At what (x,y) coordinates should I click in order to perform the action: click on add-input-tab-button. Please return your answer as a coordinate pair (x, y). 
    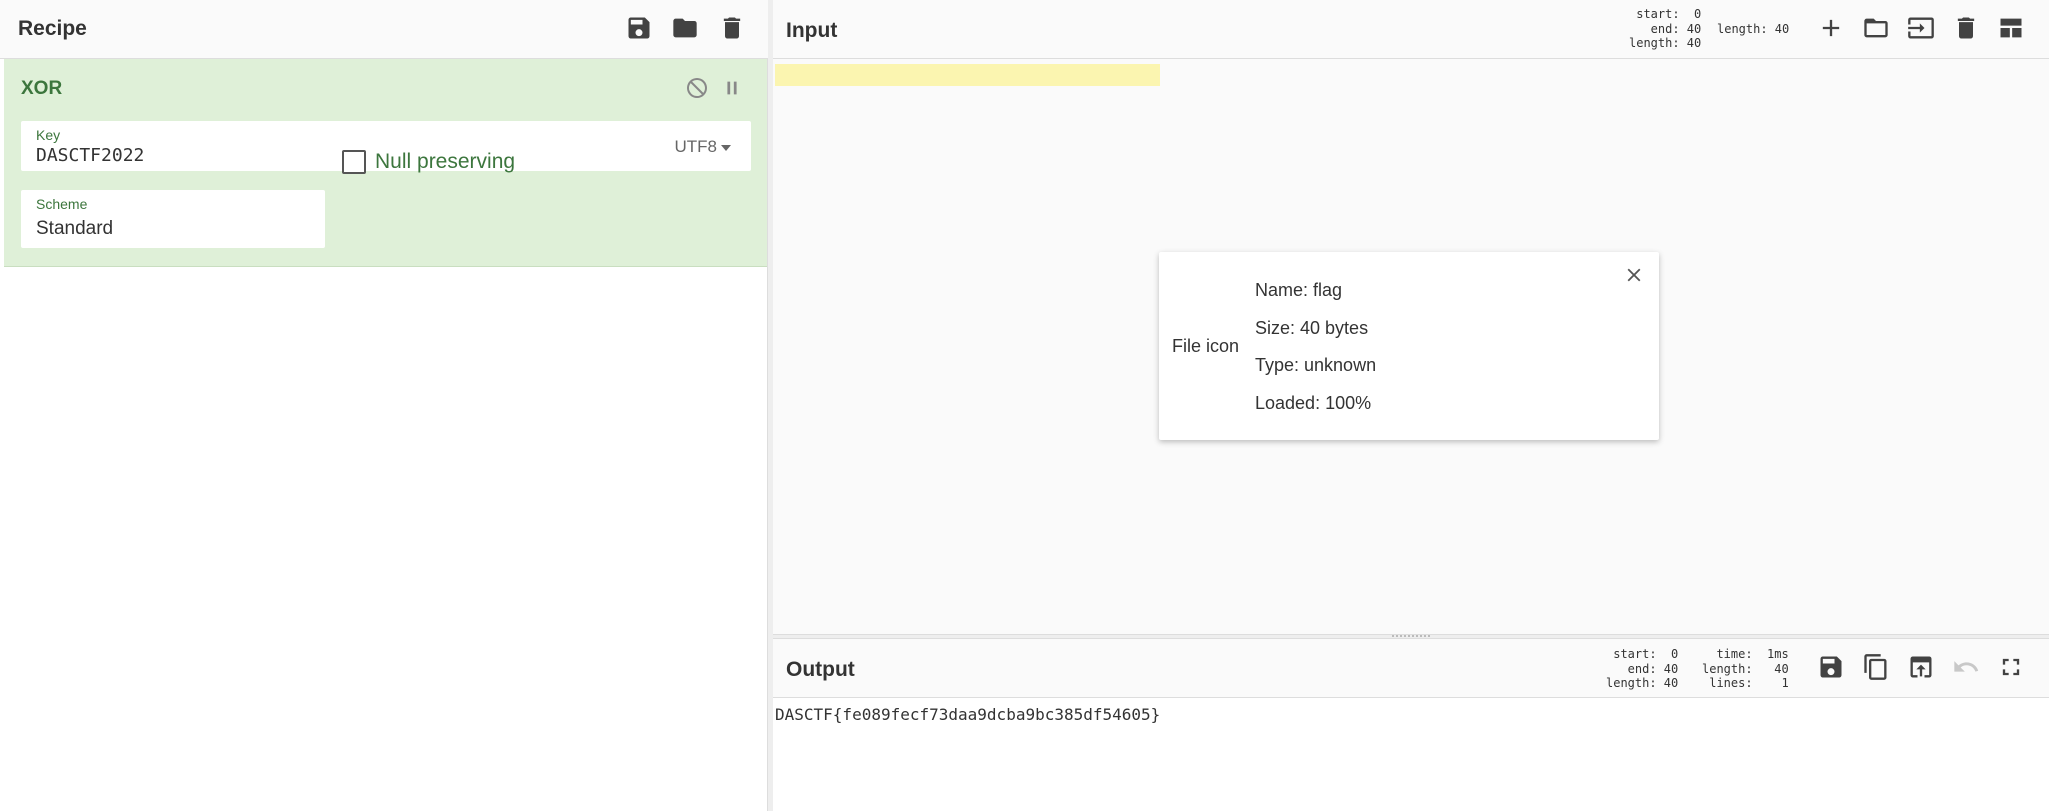
    Looking at the image, I should click on (1831, 28).